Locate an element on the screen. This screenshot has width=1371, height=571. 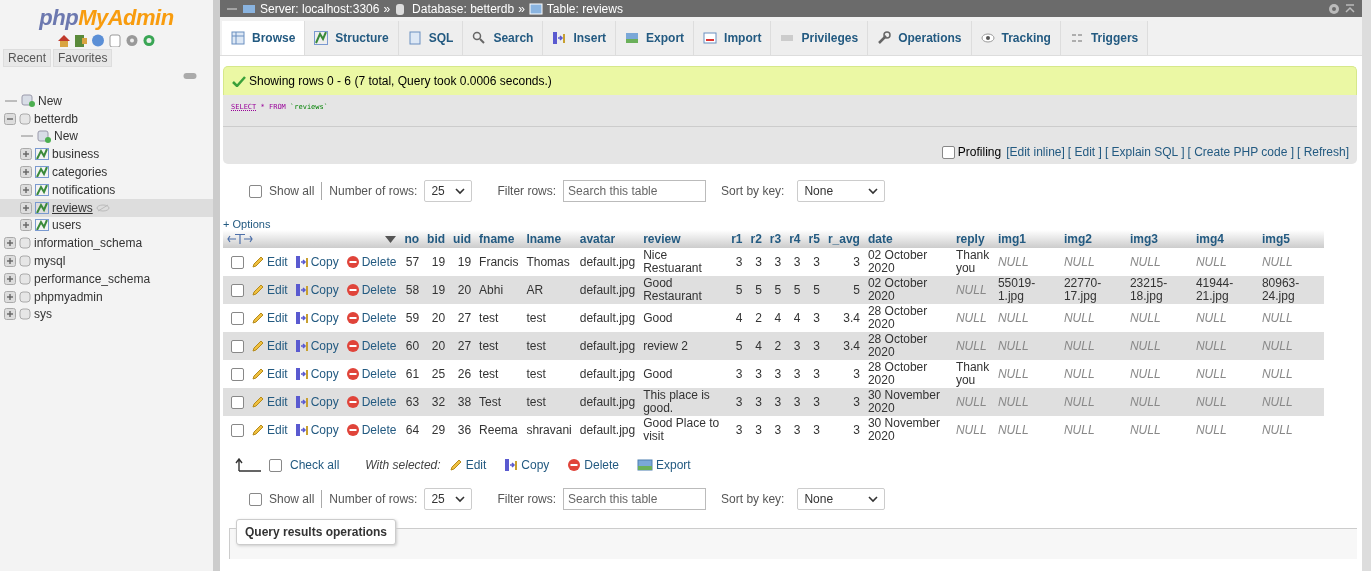
edit-button: Edit is located at coordinates (467, 465).